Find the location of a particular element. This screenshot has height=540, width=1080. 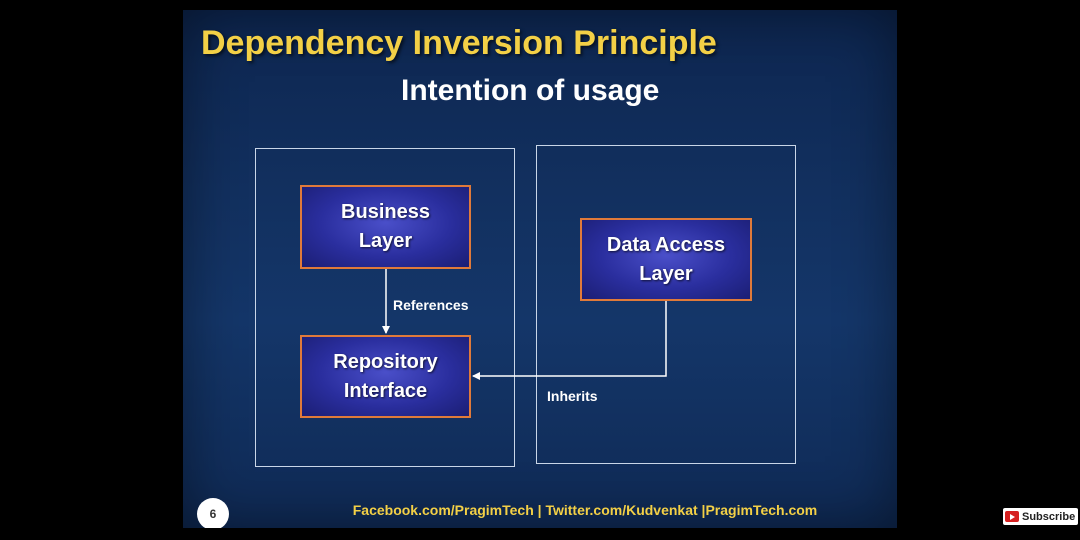

data-access-layer-label: Data Access Layer is located at coordinates (666, 259).